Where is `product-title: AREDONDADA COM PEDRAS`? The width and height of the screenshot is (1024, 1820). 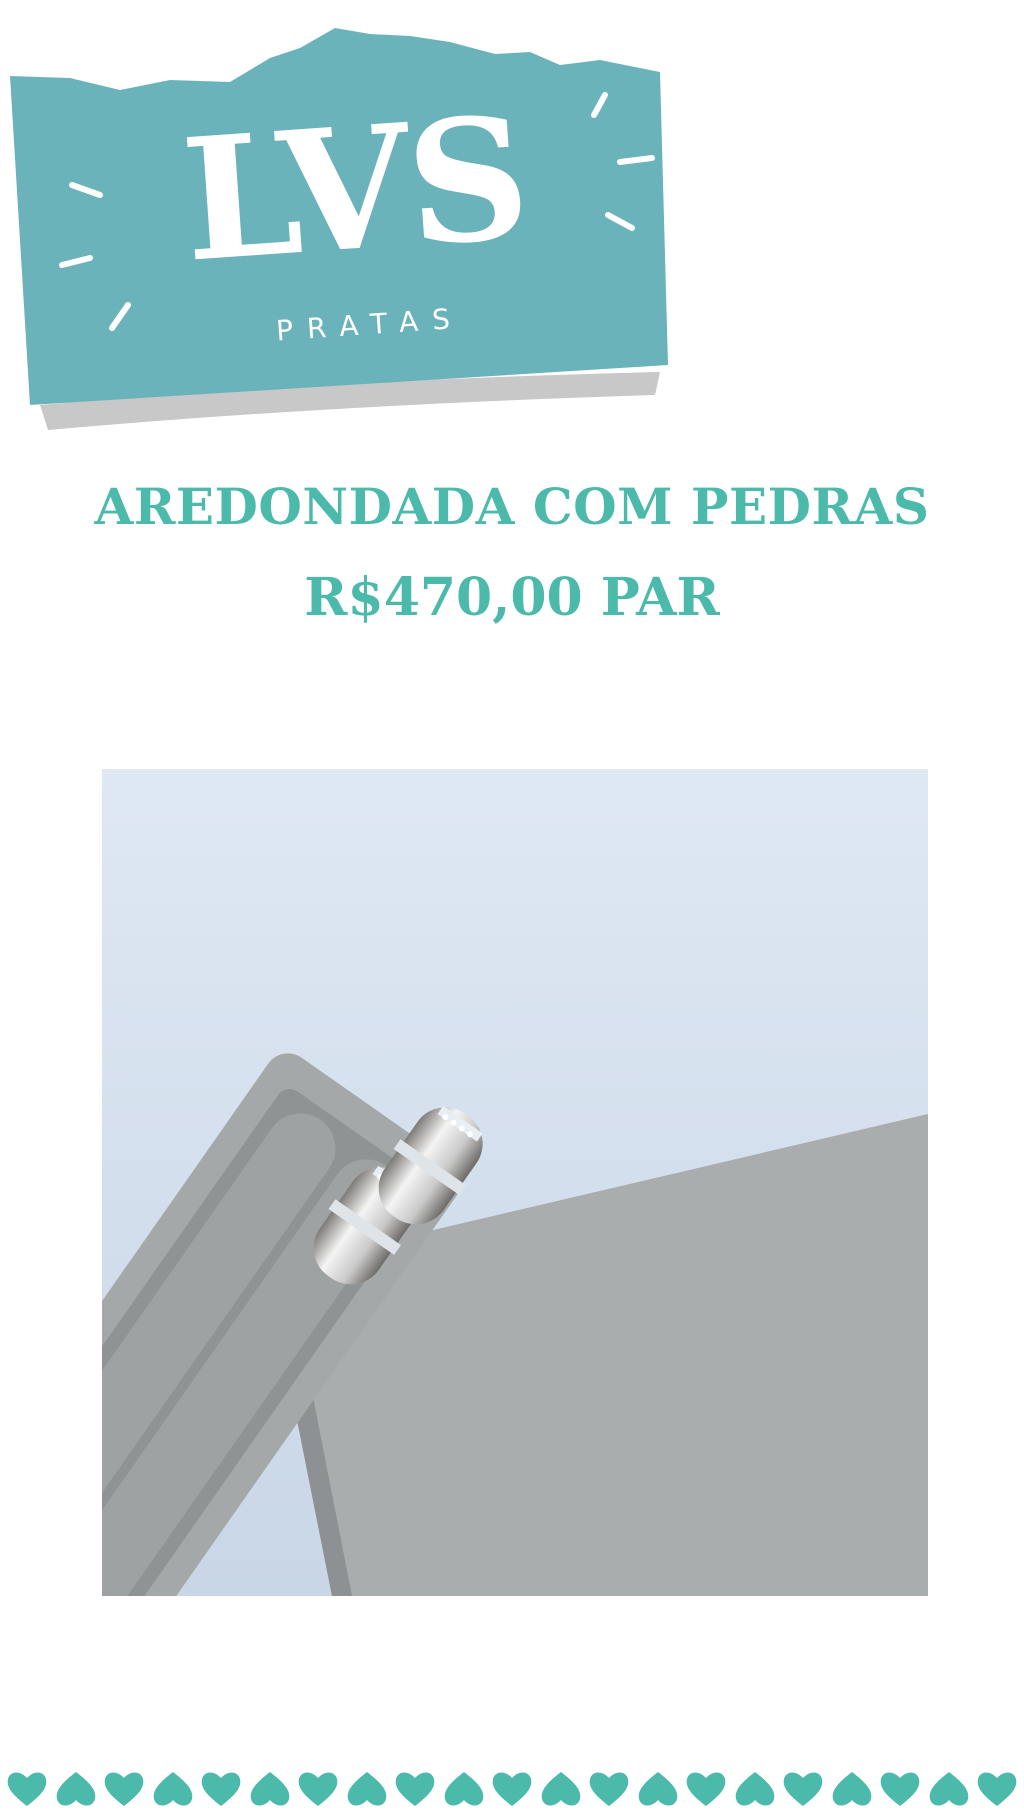 product-title: AREDONDADA COM PEDRAS is located at coordinates (512, 506).